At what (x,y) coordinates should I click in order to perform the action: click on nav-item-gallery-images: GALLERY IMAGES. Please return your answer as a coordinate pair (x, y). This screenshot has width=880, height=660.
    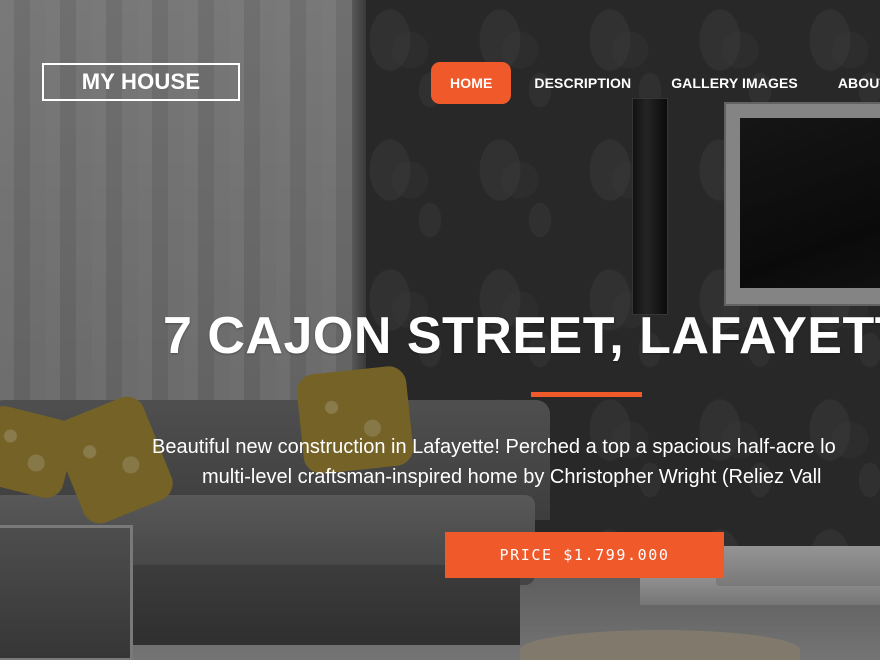
    Looking at the image, I should click on (734, 83).